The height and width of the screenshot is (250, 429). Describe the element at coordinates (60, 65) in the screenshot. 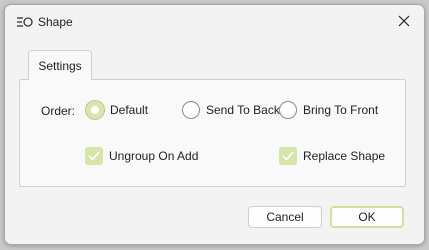

I see `tab-settings: Settings` at that location.